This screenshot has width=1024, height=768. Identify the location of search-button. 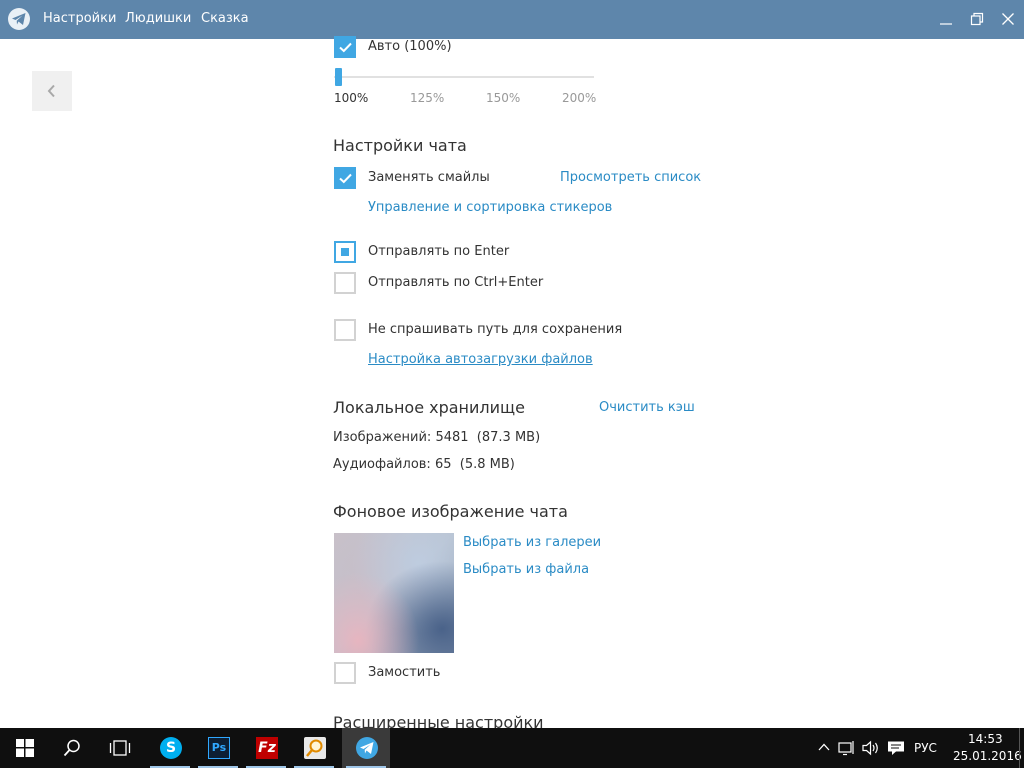
(72, 748).